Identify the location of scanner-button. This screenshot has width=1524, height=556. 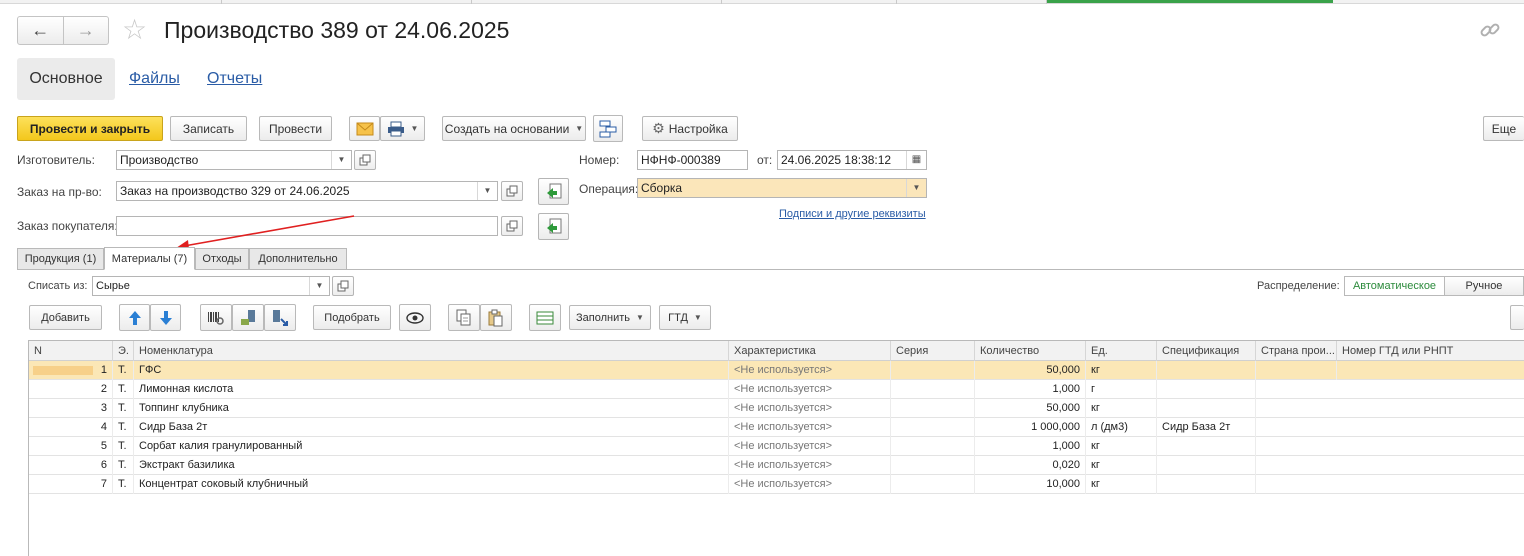
(248, 317).